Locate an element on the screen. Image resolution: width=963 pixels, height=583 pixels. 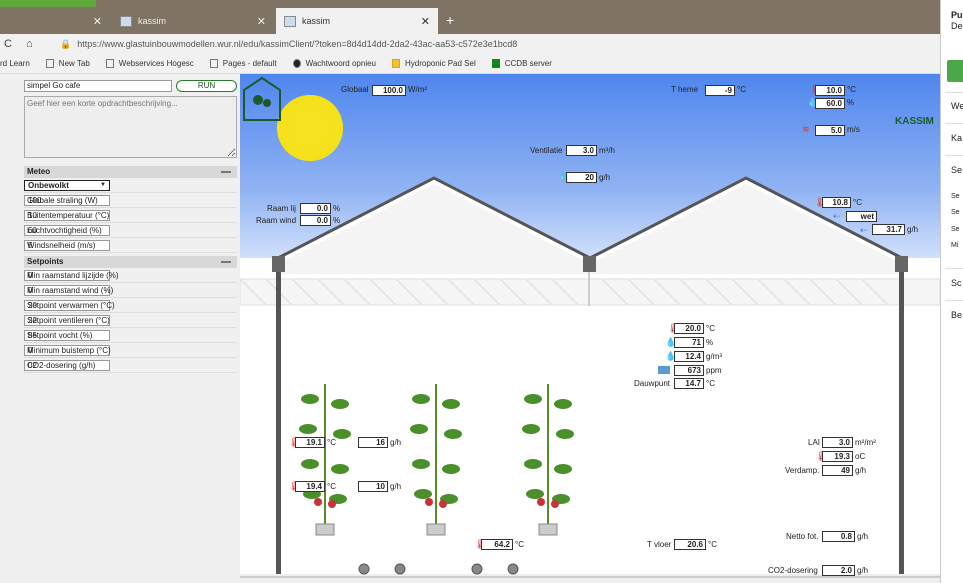
tab-kassim-1: kassim ✕ is located at coordinates (193, 21).